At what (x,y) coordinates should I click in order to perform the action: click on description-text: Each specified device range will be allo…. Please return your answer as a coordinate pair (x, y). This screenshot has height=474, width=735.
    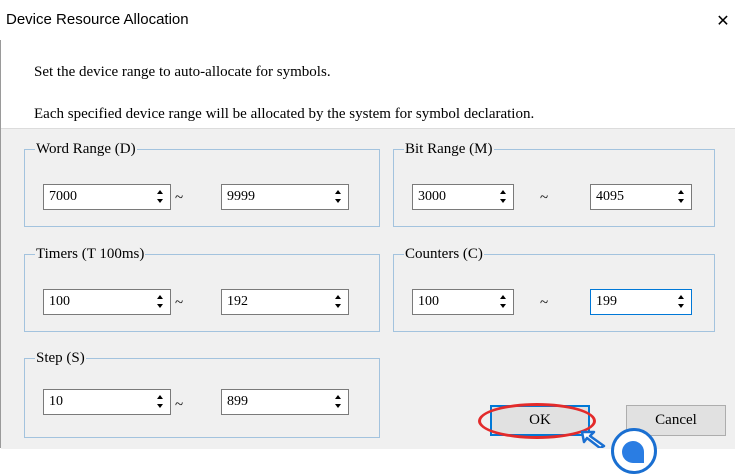
    Looking at the image, I should click on (284, 114).